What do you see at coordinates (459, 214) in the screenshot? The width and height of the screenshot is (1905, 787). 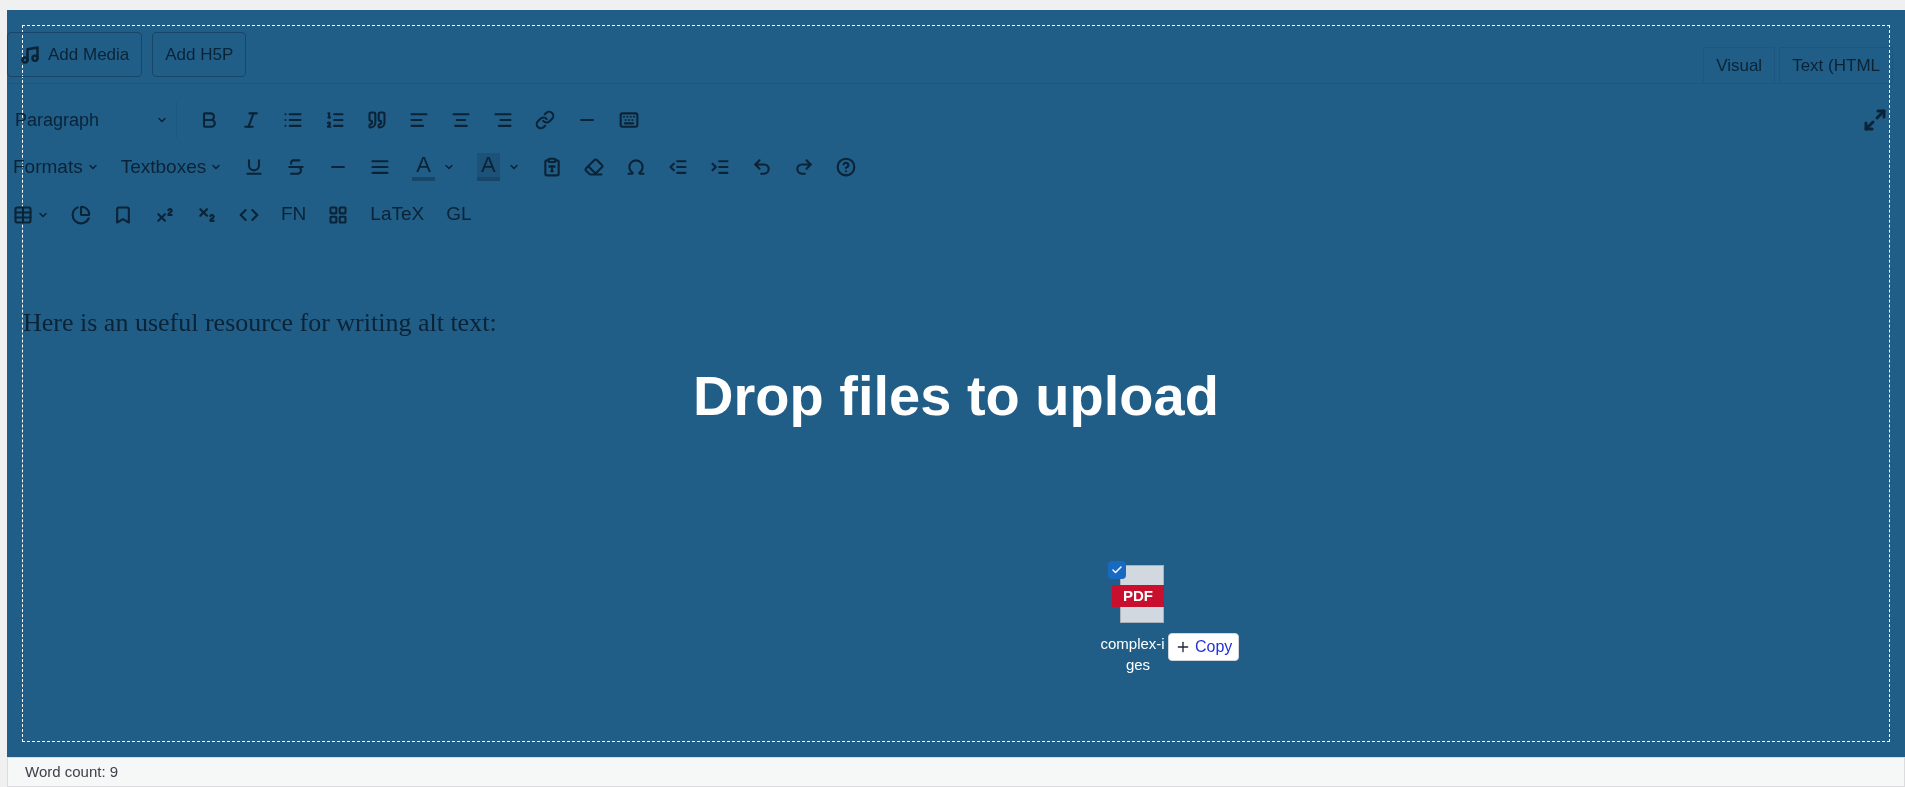 I see `glossary-button: GL` at bounding box center [459, 214].